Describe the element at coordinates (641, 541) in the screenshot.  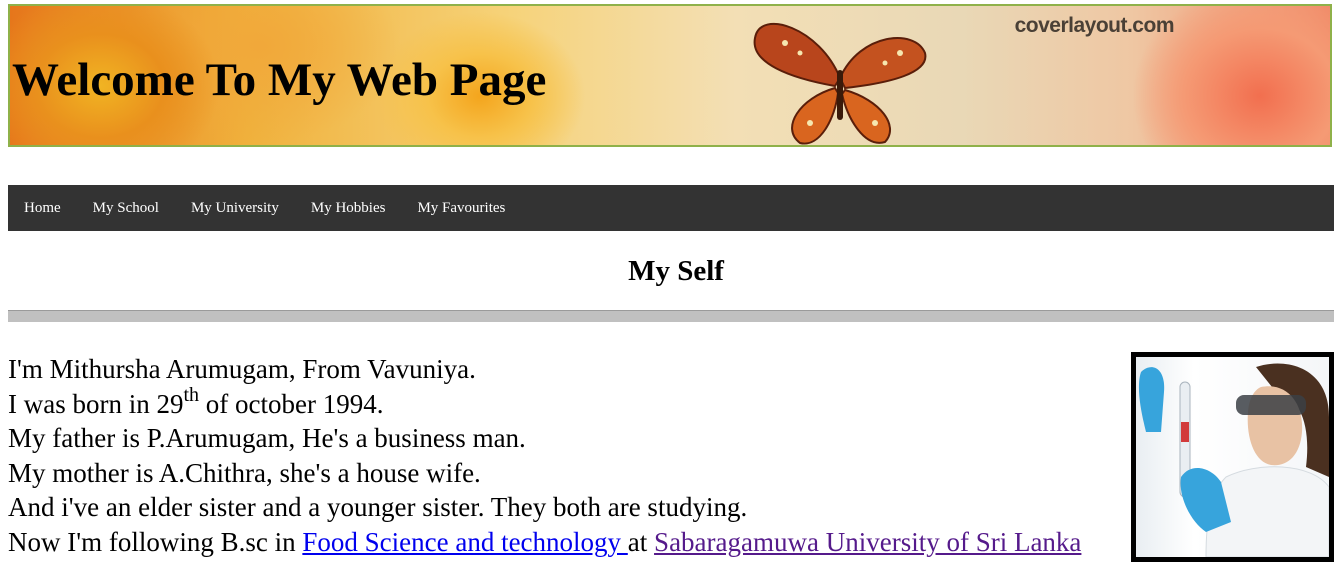
I see `bio-study-middle: at` at that location.